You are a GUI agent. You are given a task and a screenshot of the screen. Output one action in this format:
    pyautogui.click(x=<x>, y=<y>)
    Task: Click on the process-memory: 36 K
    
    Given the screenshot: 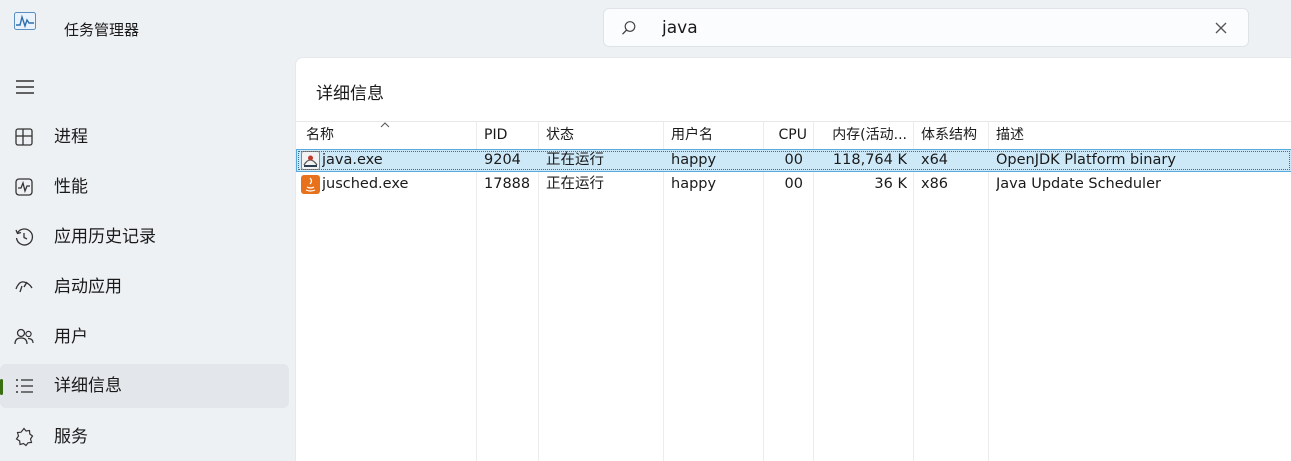 What is the action you would take?
    pyautogui.click(x=890, y=184)
    